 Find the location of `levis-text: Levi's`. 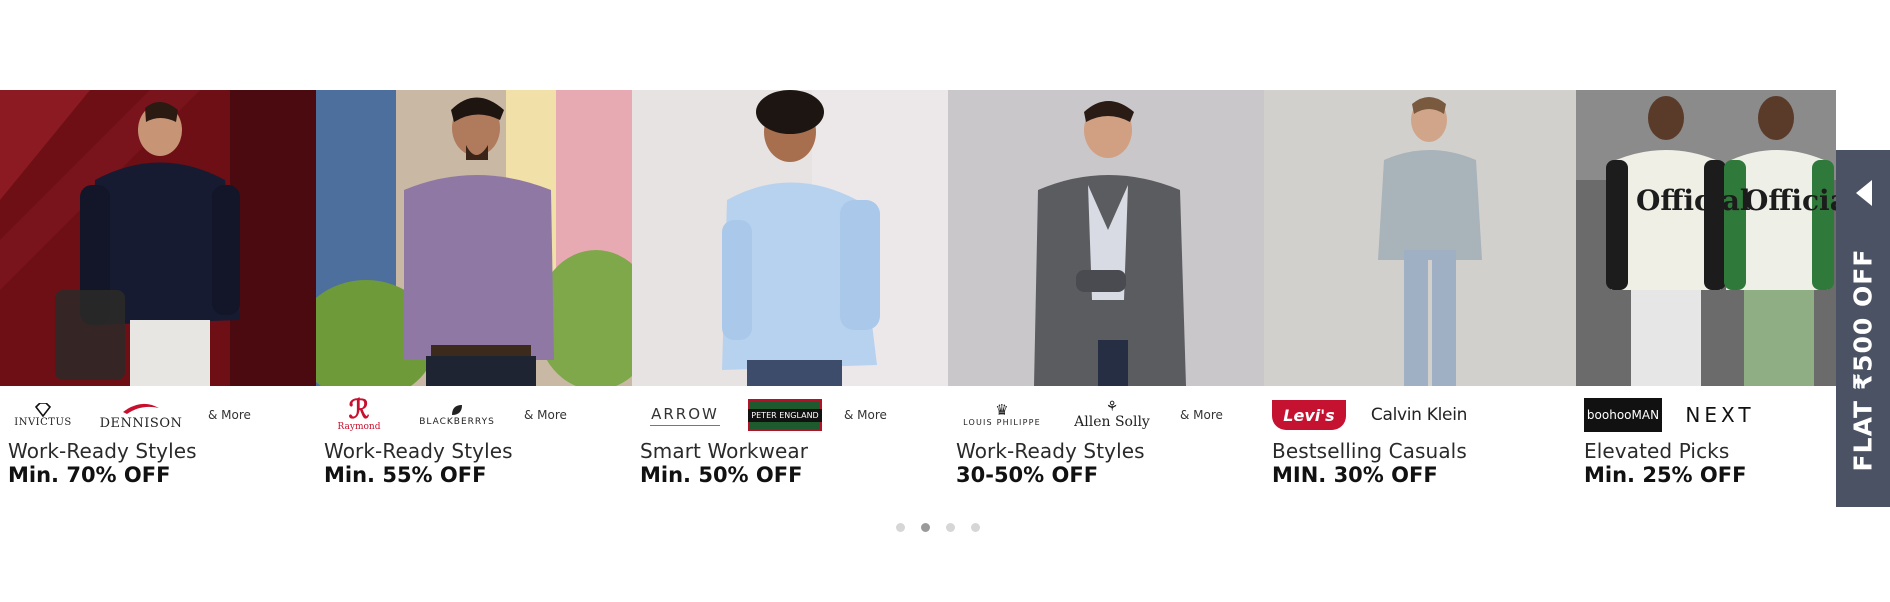

levis-text: Levi's is located at coordinates (1309, 415).